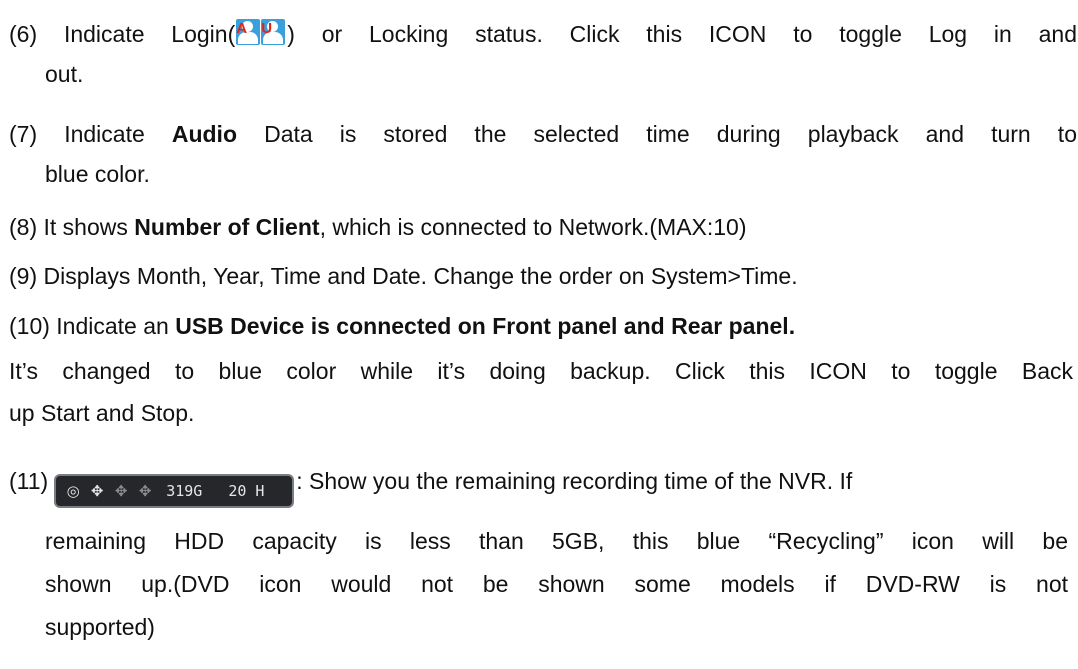  What do you see at coordinates (23, 134) in the screenshot?
I see `item-7-number: (7)` at bounding box center [23, 134].